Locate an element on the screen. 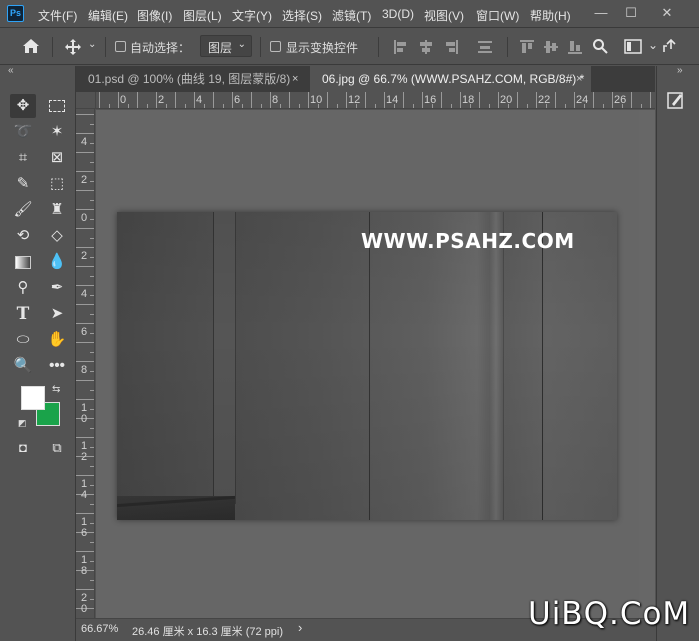  swap-colors-icon: ⇆ is located at coordinates (56, 389).